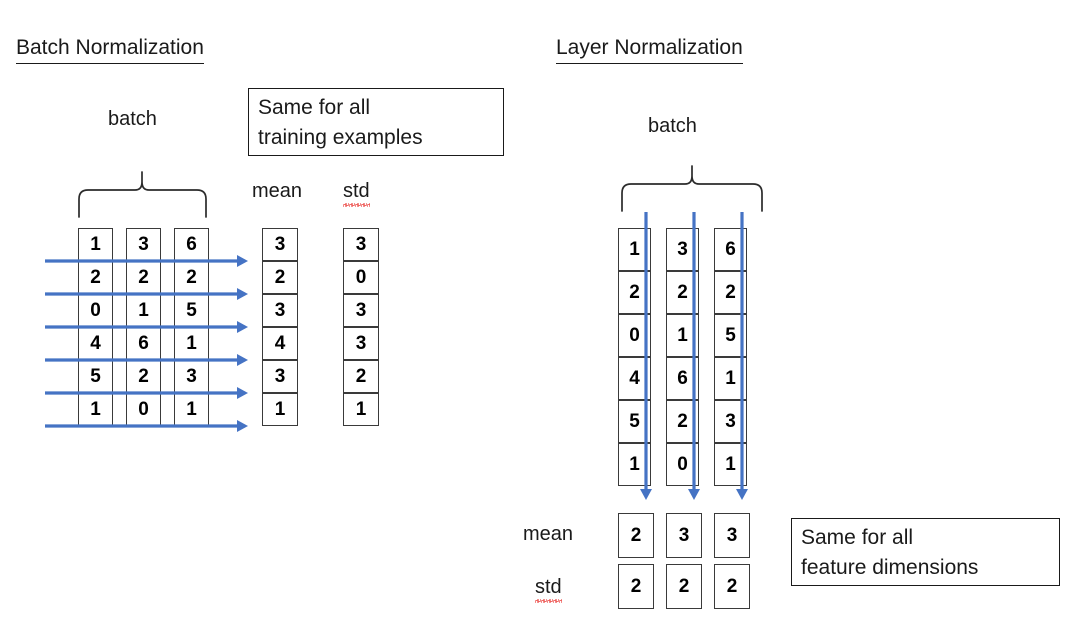 This screenshot has width=1070, height=640. What do you see at coordinates (634, 378) in the screenshot?
I see `right-grid-cell: 4` at bounding box center [634, 378].